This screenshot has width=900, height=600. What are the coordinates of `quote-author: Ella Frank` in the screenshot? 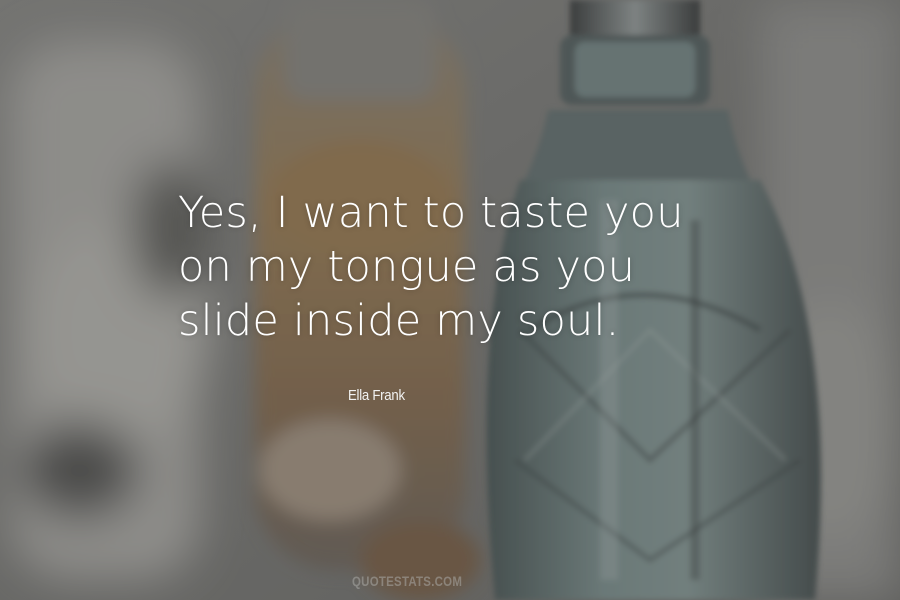 It's located at (376, 395).